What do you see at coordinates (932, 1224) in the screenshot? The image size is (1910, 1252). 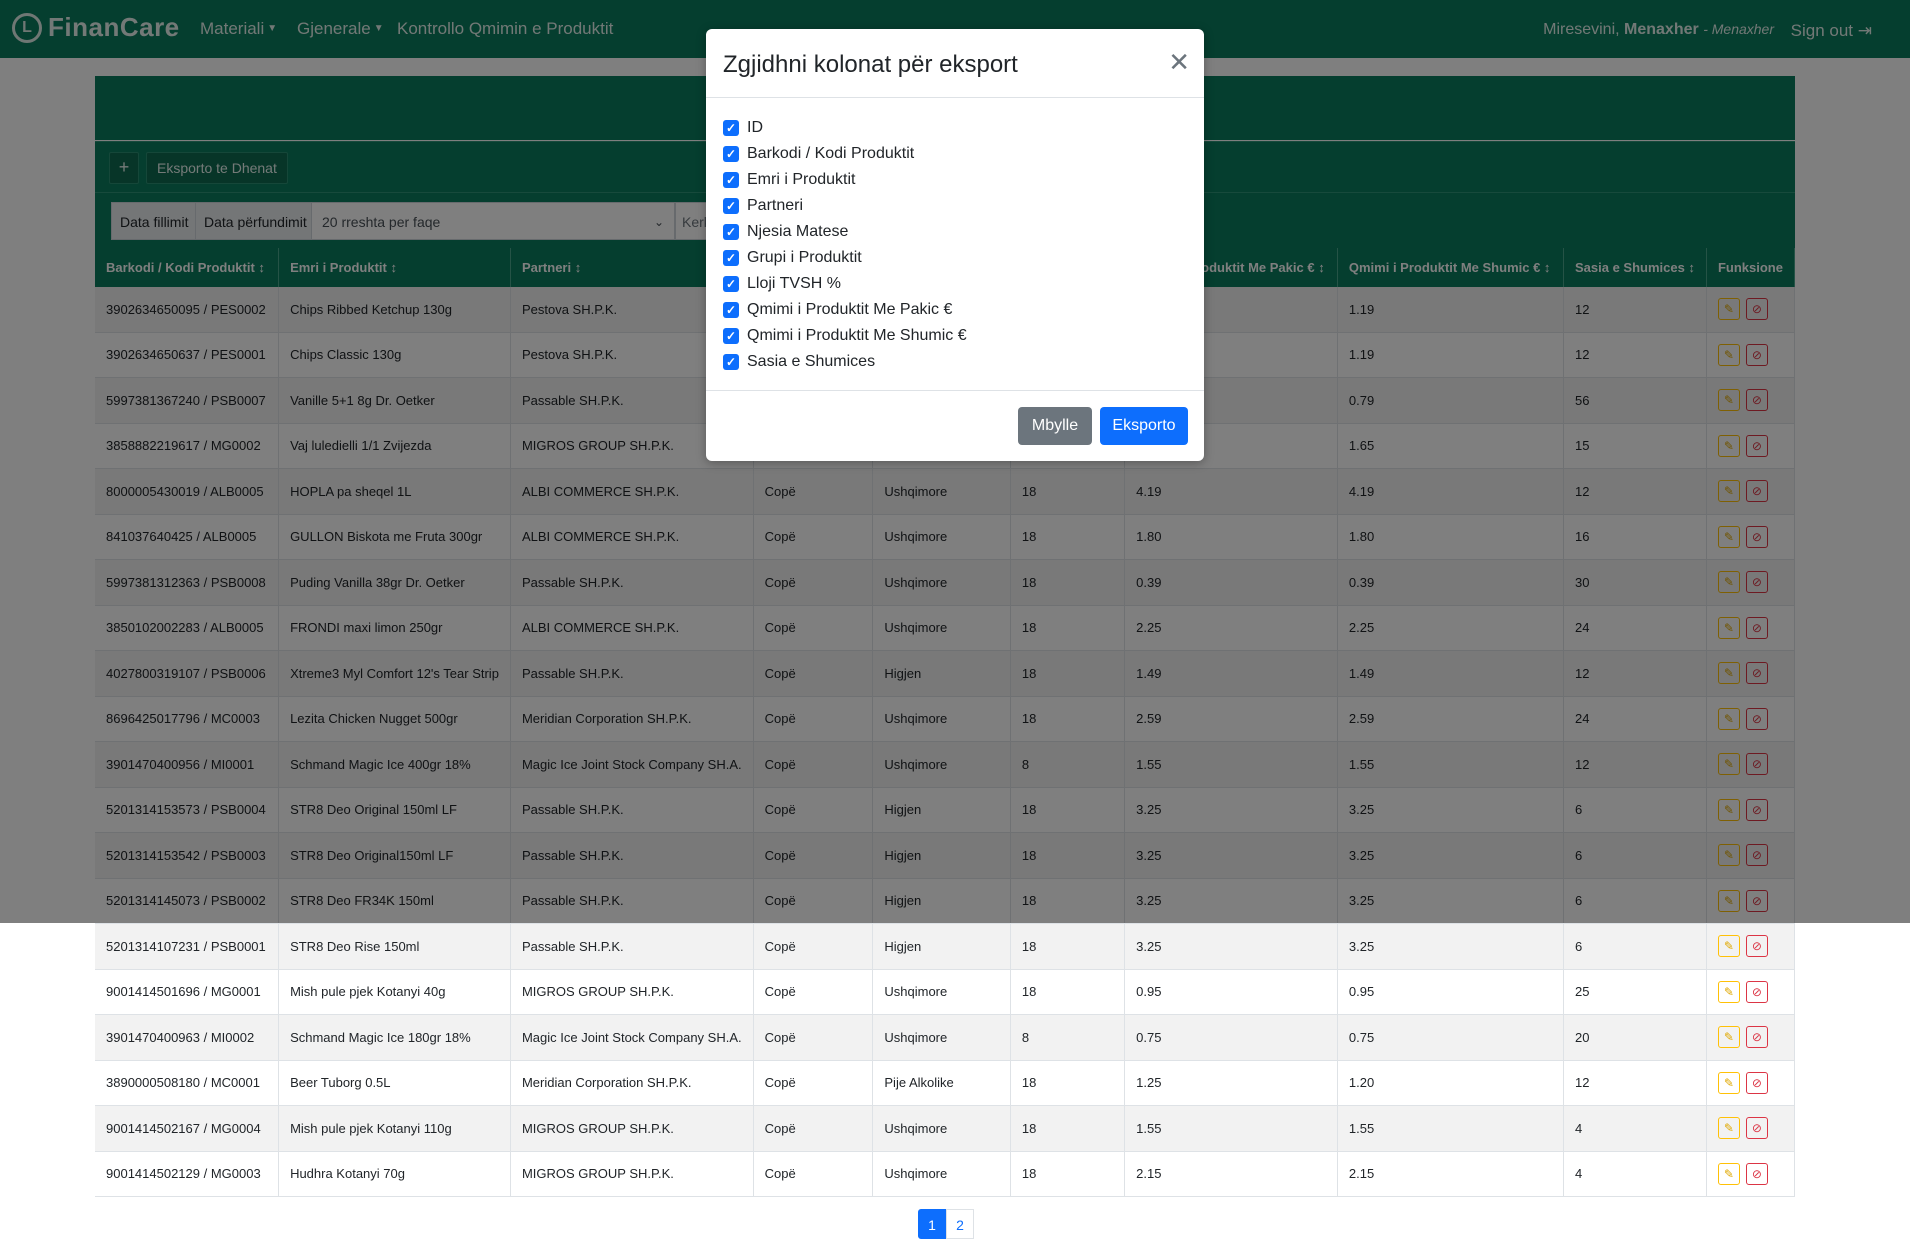 I see `page-1-button: 1` at bounding box center [932, 1224].